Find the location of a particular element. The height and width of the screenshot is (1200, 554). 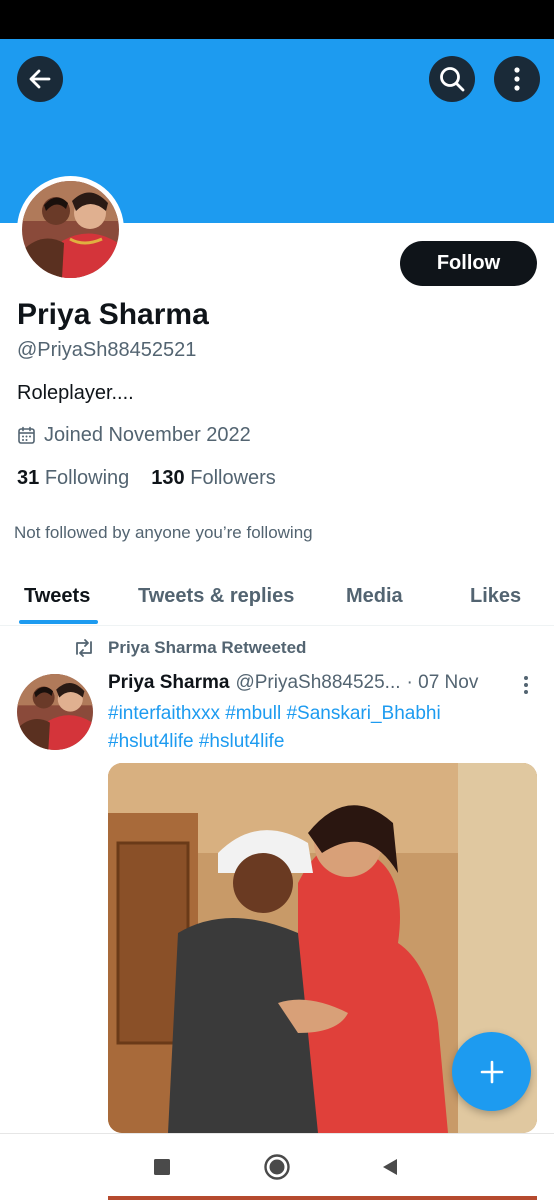

joined-date: Joined November 2022 is located at coordinates (134, 435).